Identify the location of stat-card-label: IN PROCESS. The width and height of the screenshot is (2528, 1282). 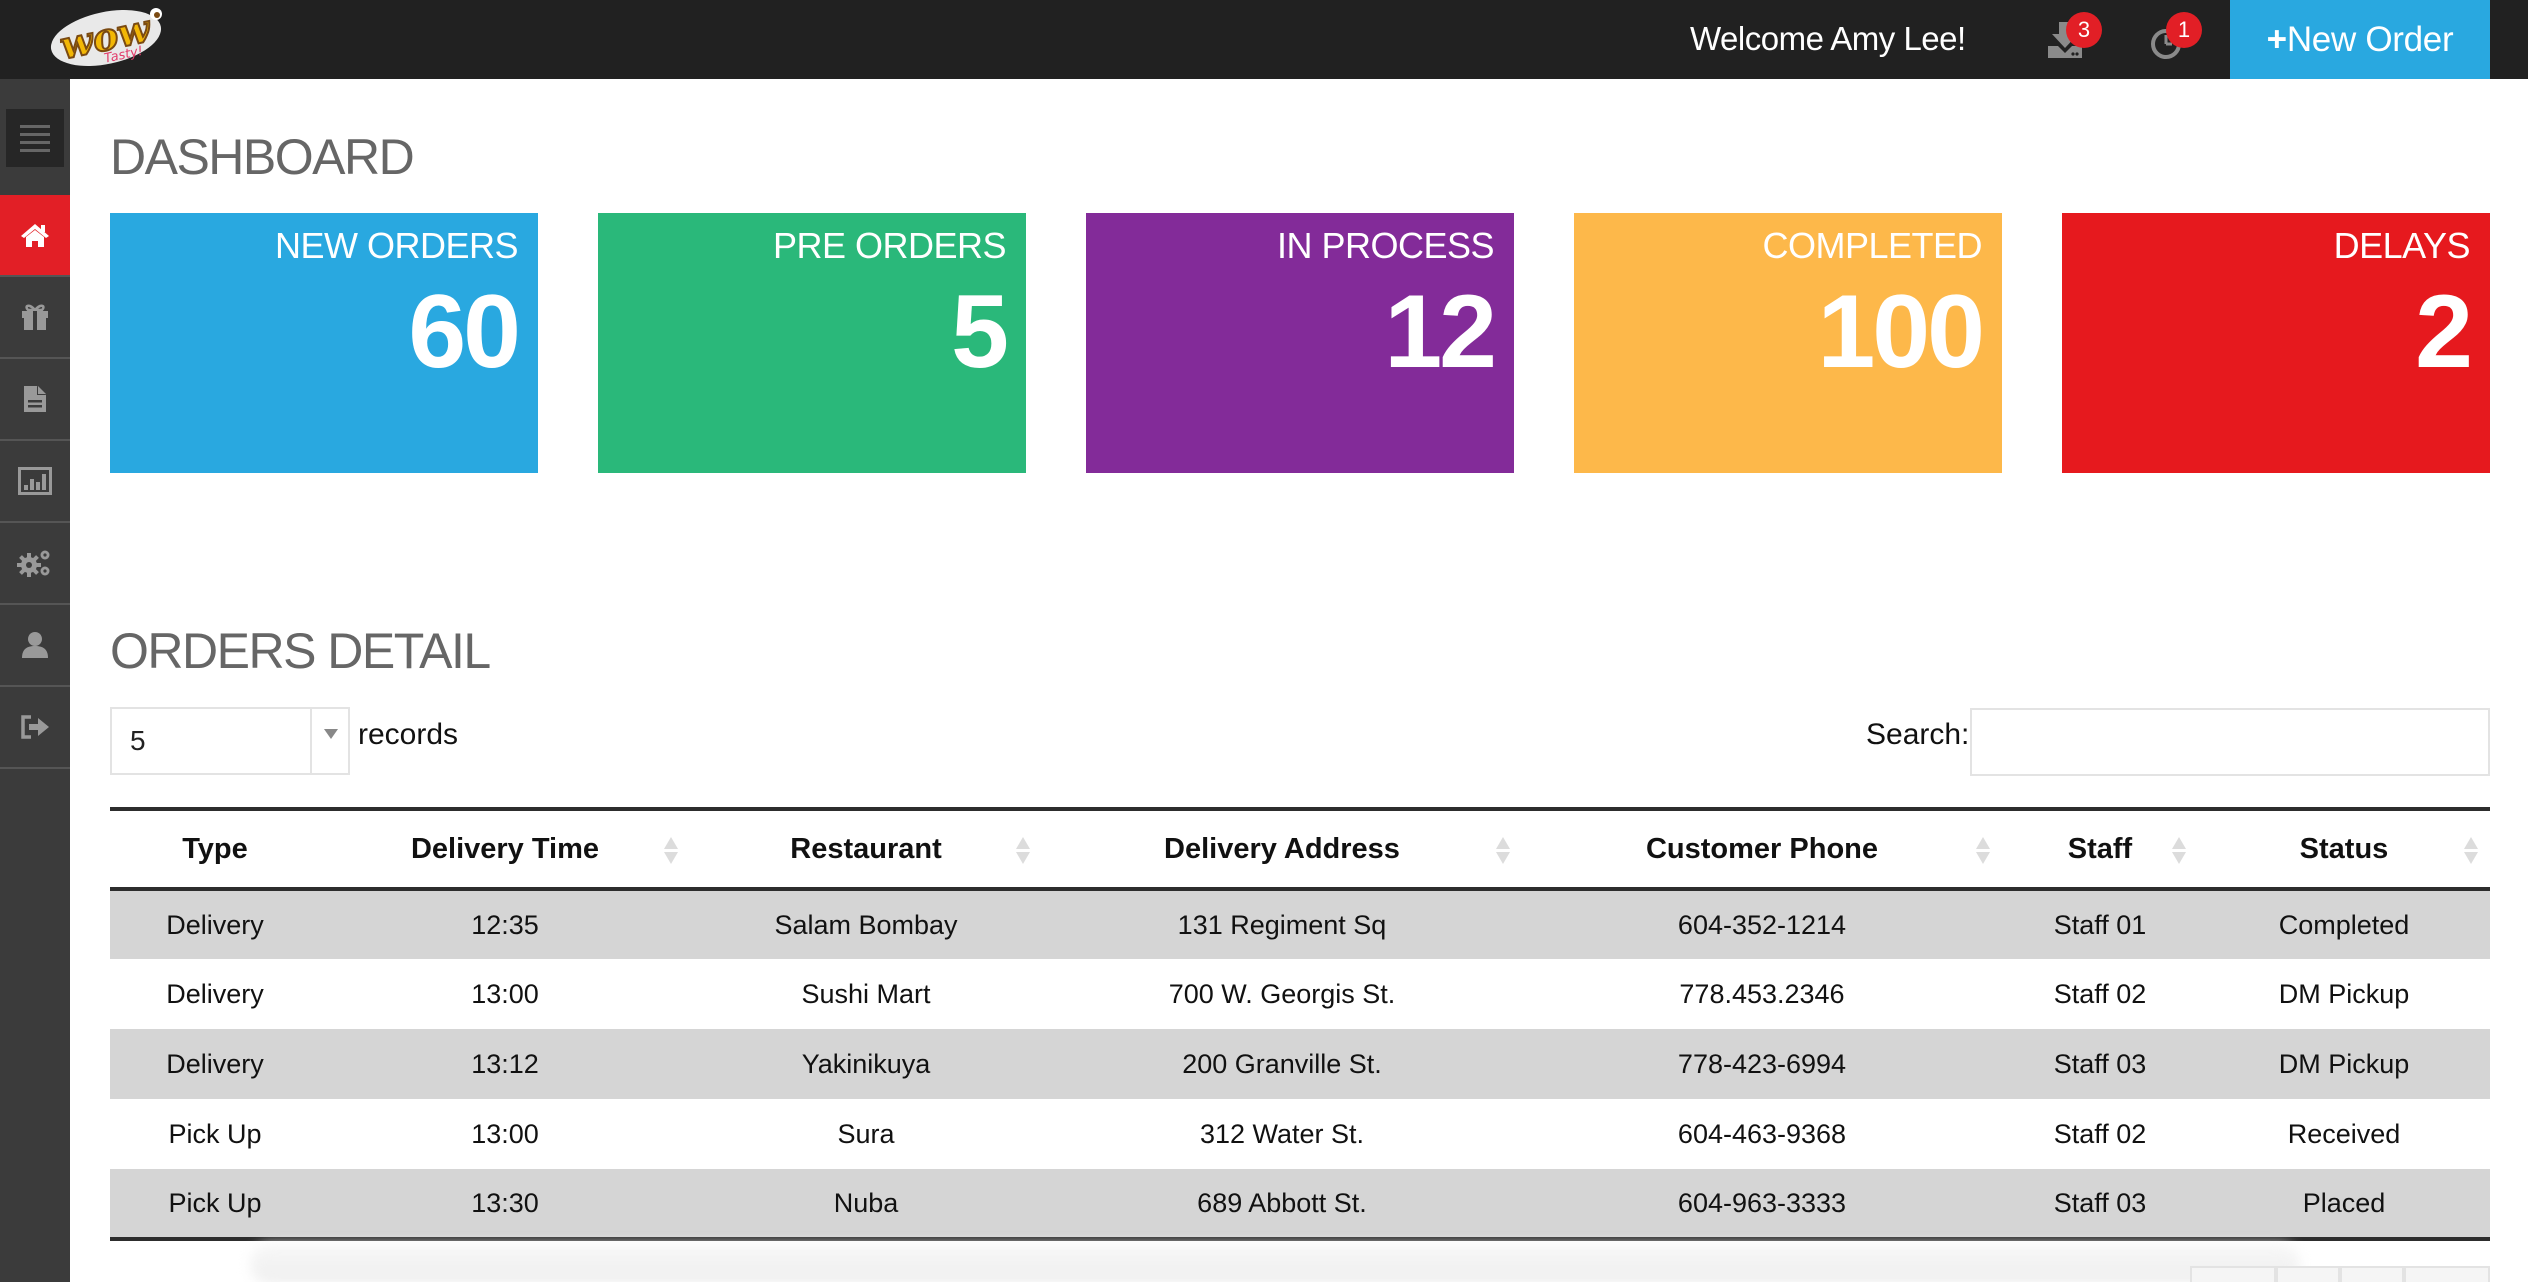
(1385, 245).